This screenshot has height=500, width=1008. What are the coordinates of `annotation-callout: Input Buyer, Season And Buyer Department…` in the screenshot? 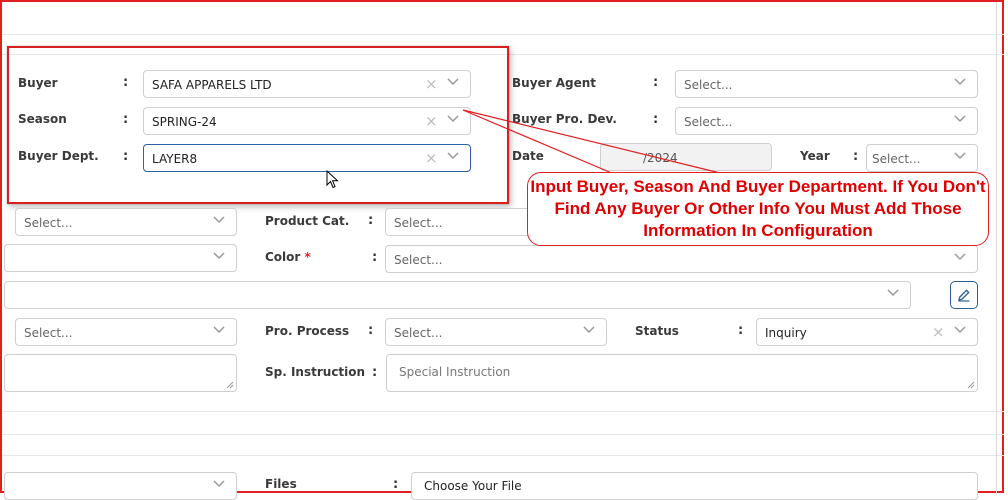 It's located at (758, 209).